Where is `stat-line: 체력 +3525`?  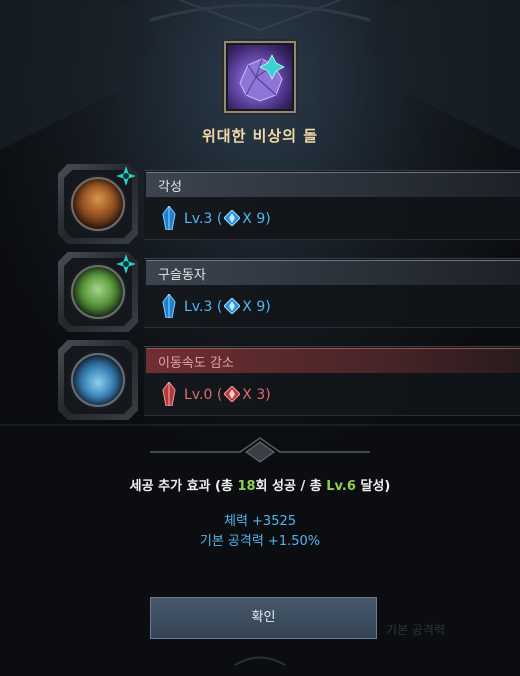
stat-line: 체력 +3525 is located at coordinates (260, 521).